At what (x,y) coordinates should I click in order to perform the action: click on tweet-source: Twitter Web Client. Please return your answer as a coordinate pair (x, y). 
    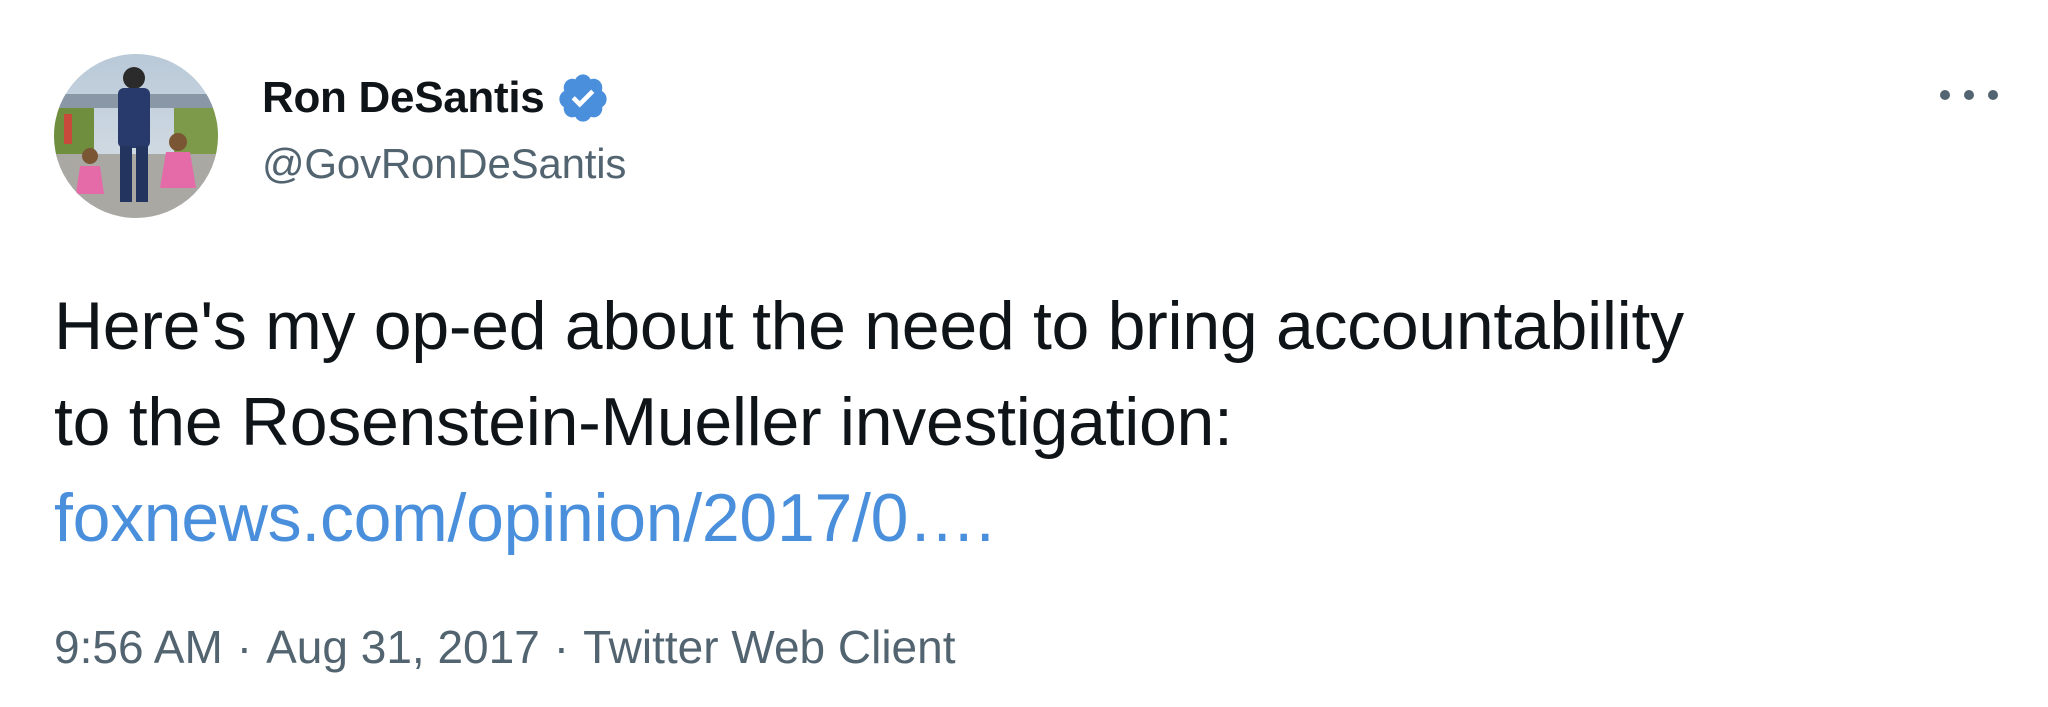
    Looking at the image, I should click on (769, 647).